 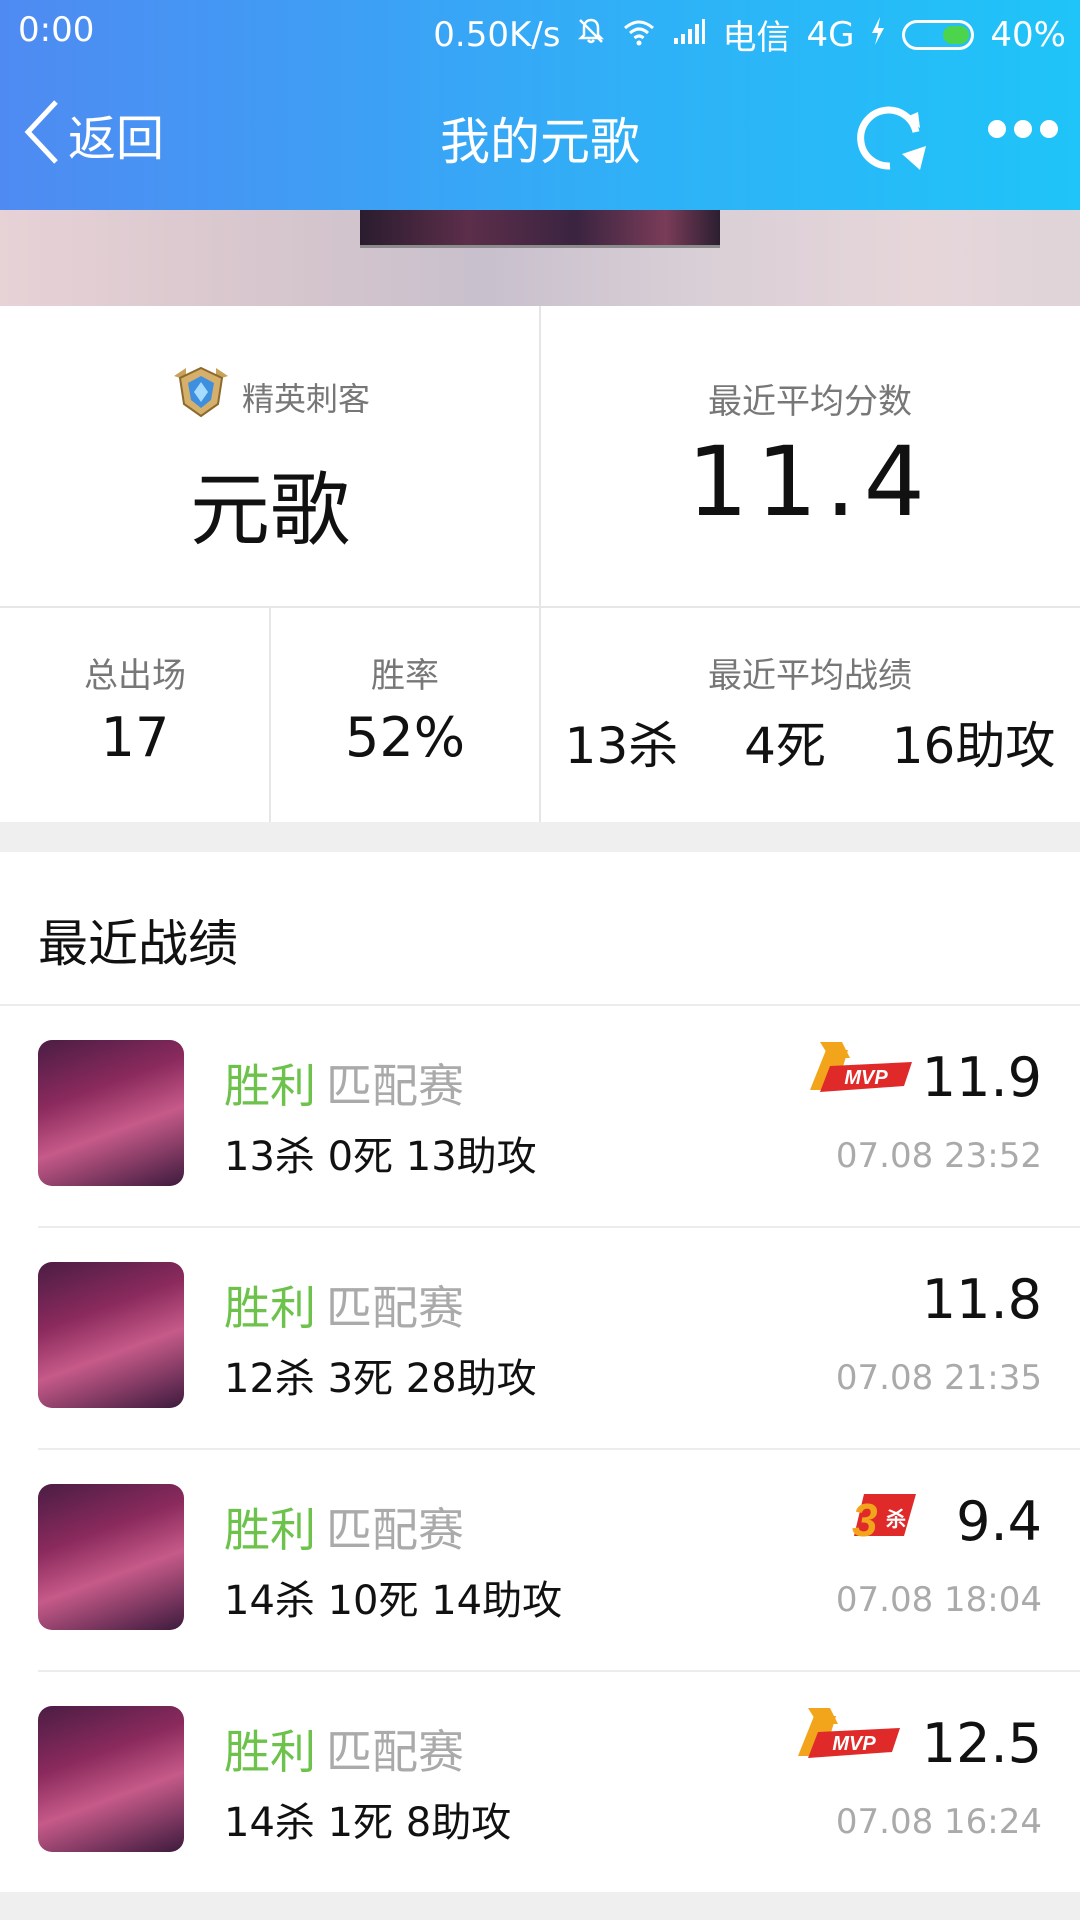 What do you see at coordinates (653, 746) in the screenshot?
I see `avg-kills-unit: 杀` at bounding box center [653, 746].